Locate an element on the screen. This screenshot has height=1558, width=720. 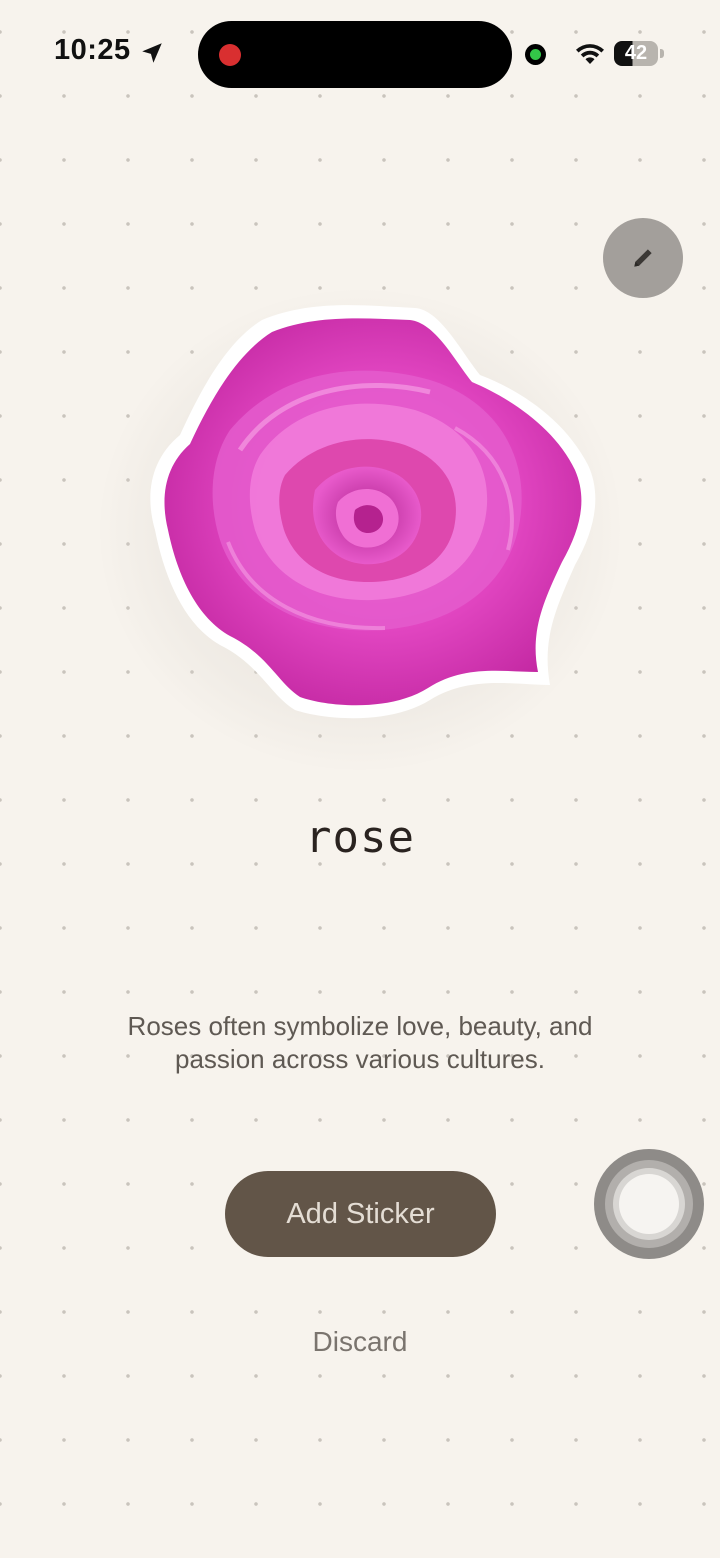
assistive-touch-ring-inner is located at coordinates (649, 1204).